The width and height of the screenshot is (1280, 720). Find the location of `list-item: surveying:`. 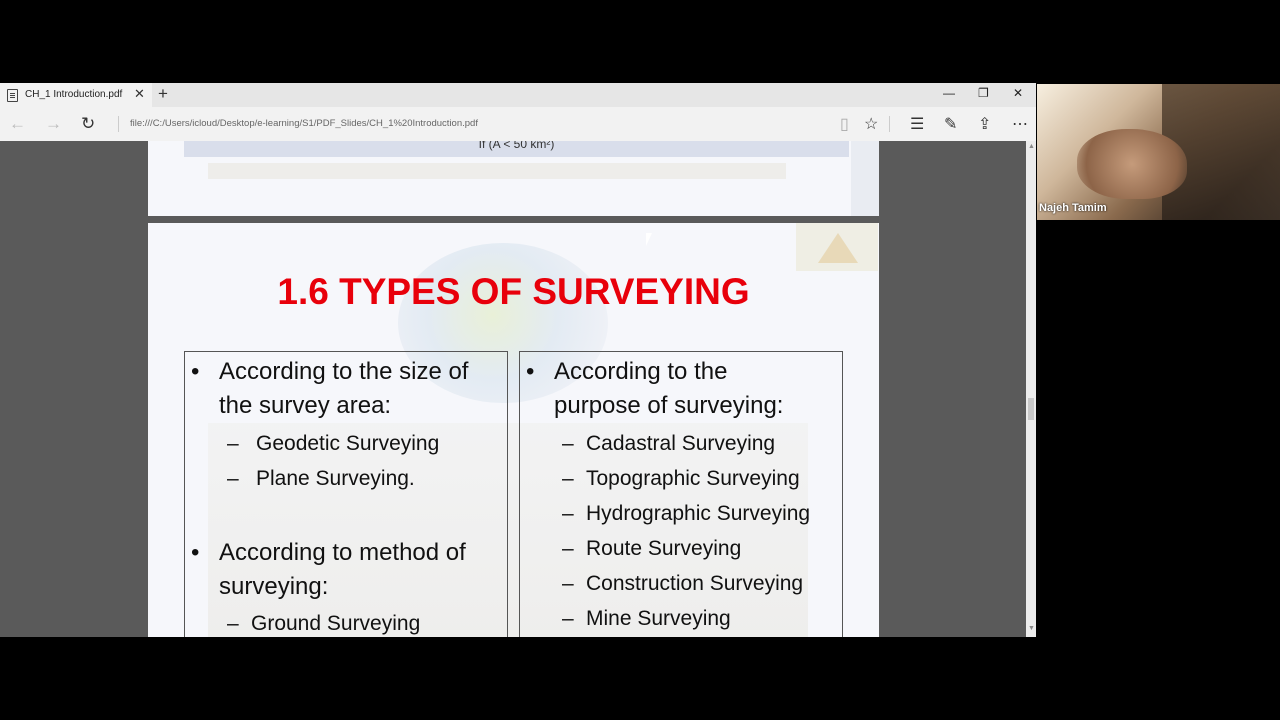

list-item: surveying: is located at coordinates (273, 587).